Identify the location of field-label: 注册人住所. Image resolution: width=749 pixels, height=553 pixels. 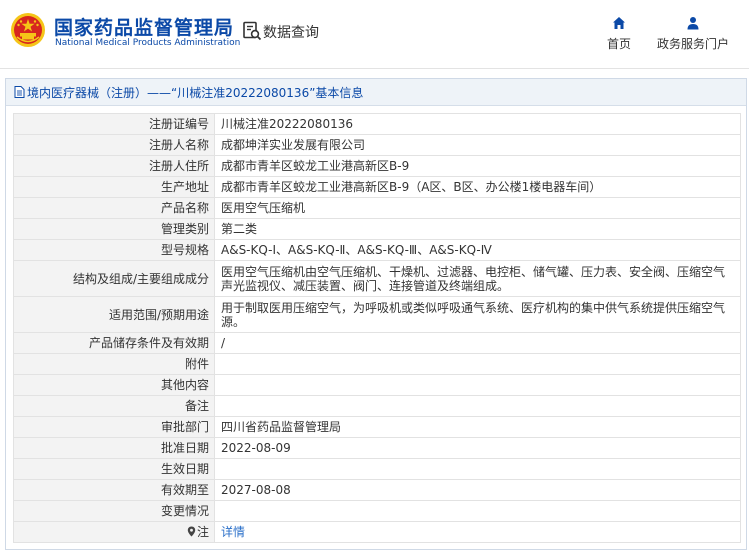
(114, 166).